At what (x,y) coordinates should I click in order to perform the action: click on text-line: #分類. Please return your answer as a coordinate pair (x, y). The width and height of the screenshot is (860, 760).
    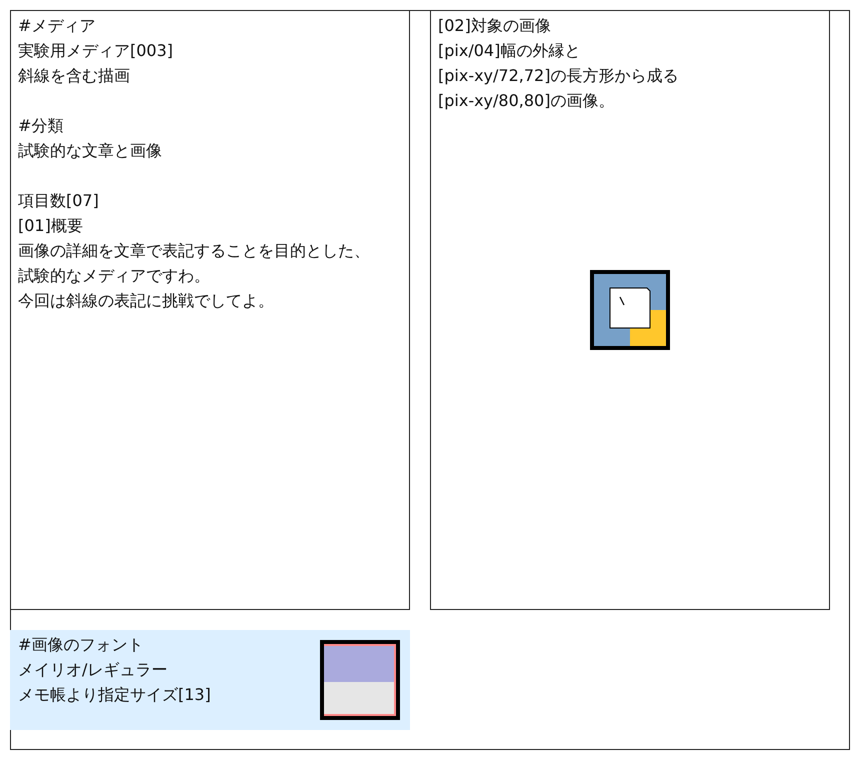
    Looking at the image, I should click on (41, 126).